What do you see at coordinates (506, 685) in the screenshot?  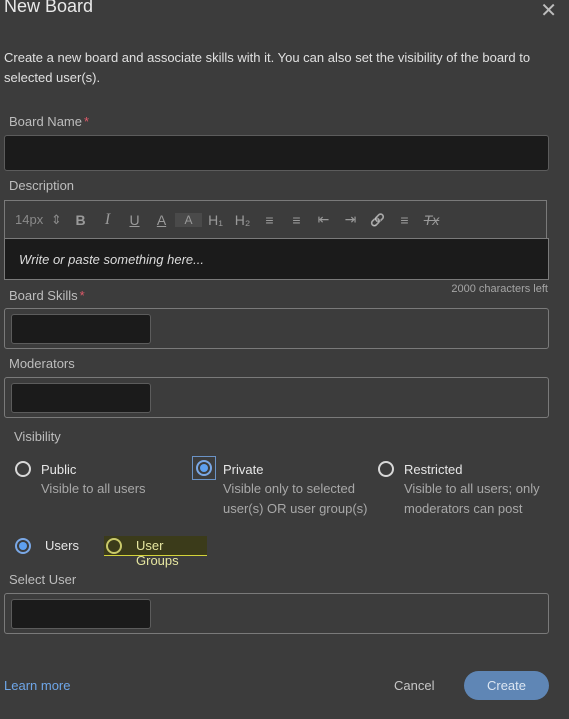 I see `create-button: Create` at bounding box center [506, 685].